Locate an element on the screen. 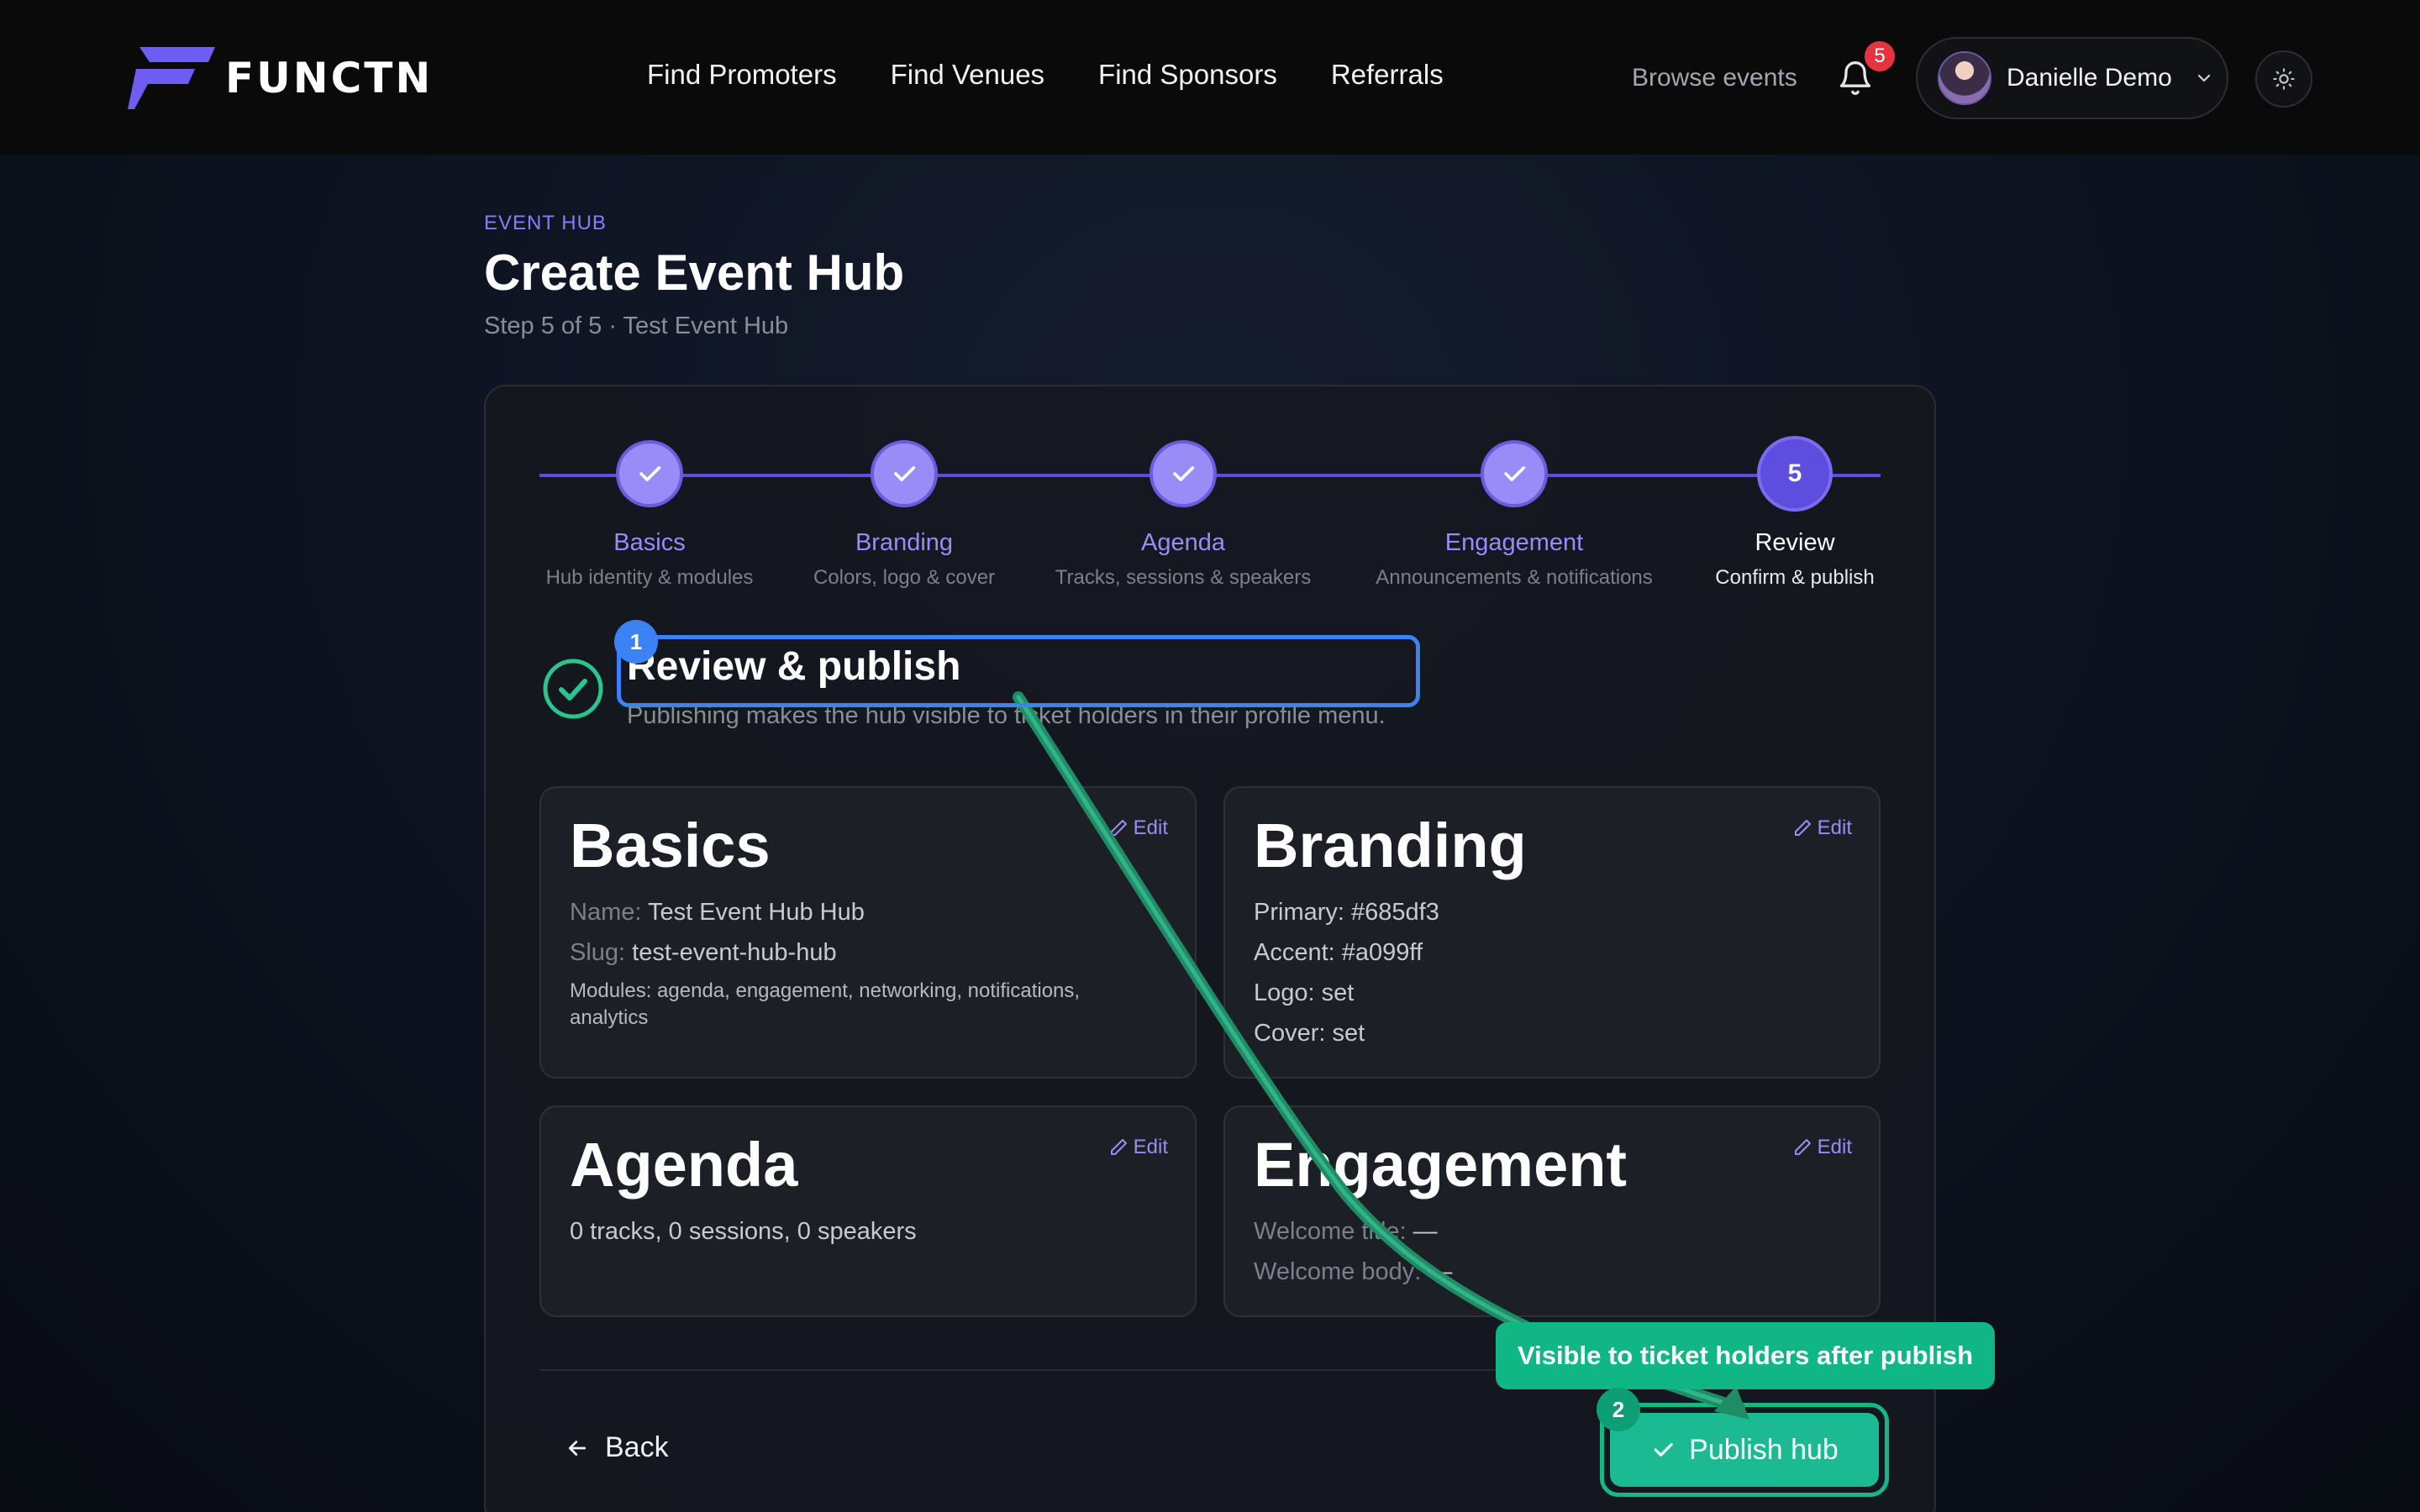 This screenshot has height=1512, width=2420. browse-events-link: Browse events is located at coordinates (1714, 78).